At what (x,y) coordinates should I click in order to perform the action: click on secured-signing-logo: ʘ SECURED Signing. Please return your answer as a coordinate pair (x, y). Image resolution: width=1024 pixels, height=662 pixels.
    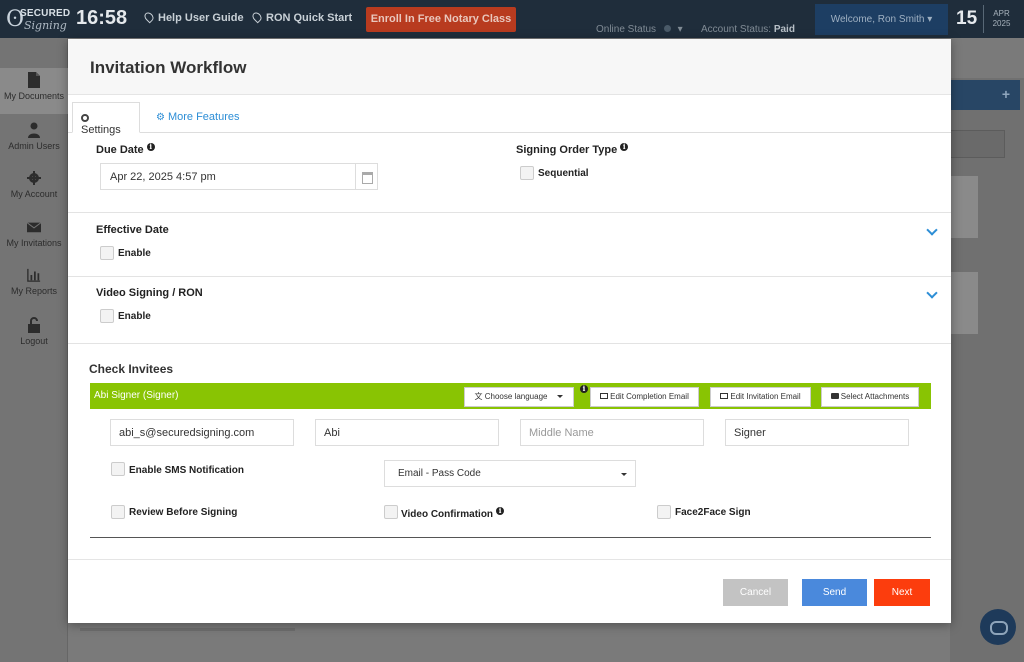
    Looking at the image, I should click on (37, 19).